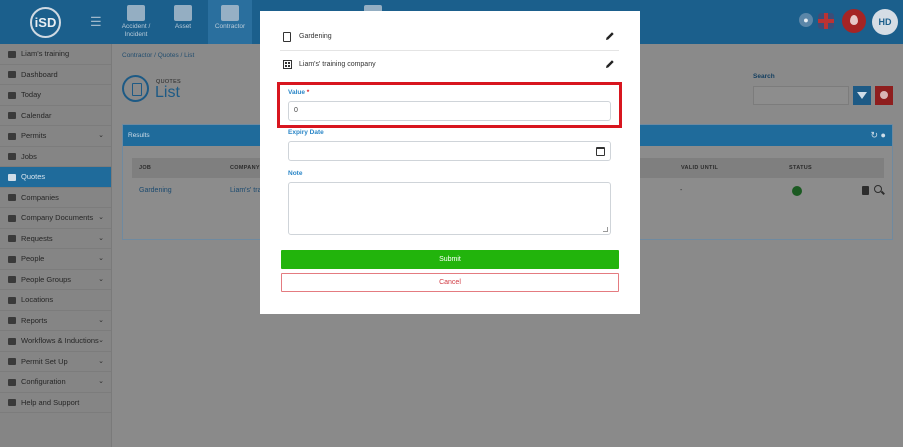  I want to click on sidebar-item-label: Company Documents, so click(57, 217).